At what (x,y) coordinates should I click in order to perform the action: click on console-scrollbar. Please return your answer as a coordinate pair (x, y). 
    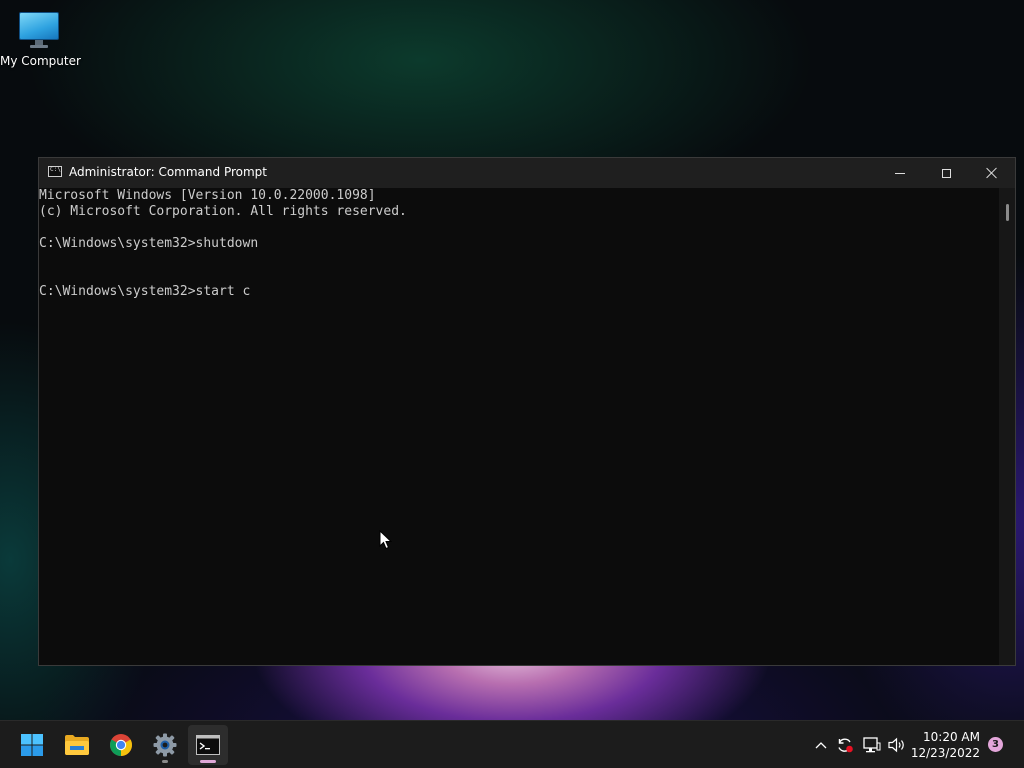
    Looking at the image, I should click on (1007, 426).